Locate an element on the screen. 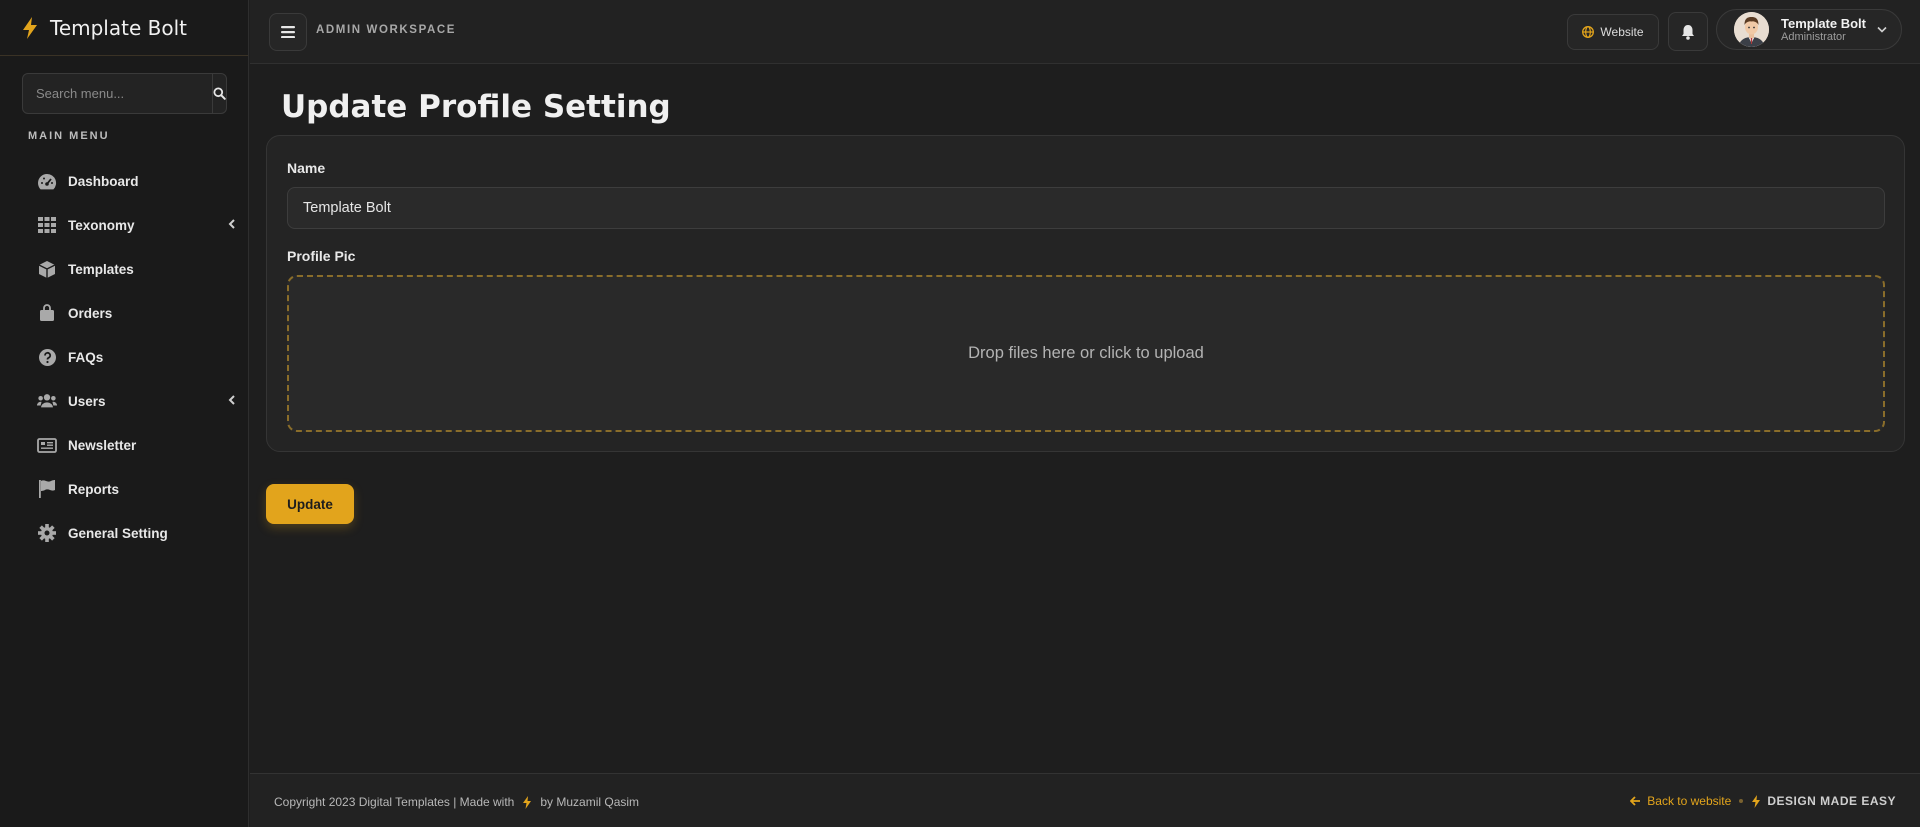 The height and width of the screenshot is (827, 1920). name-field is located at coordinates (1086, 208).